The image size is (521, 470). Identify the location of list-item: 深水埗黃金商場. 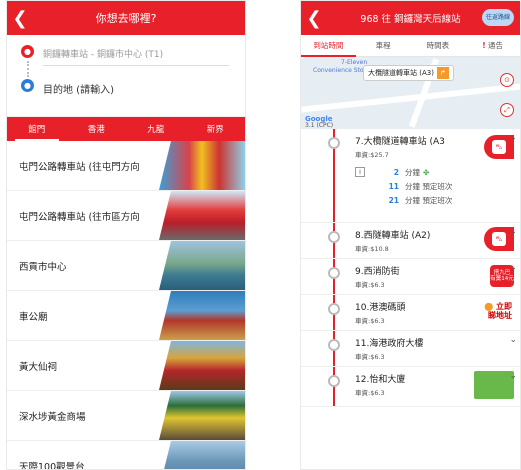
(126, 416).